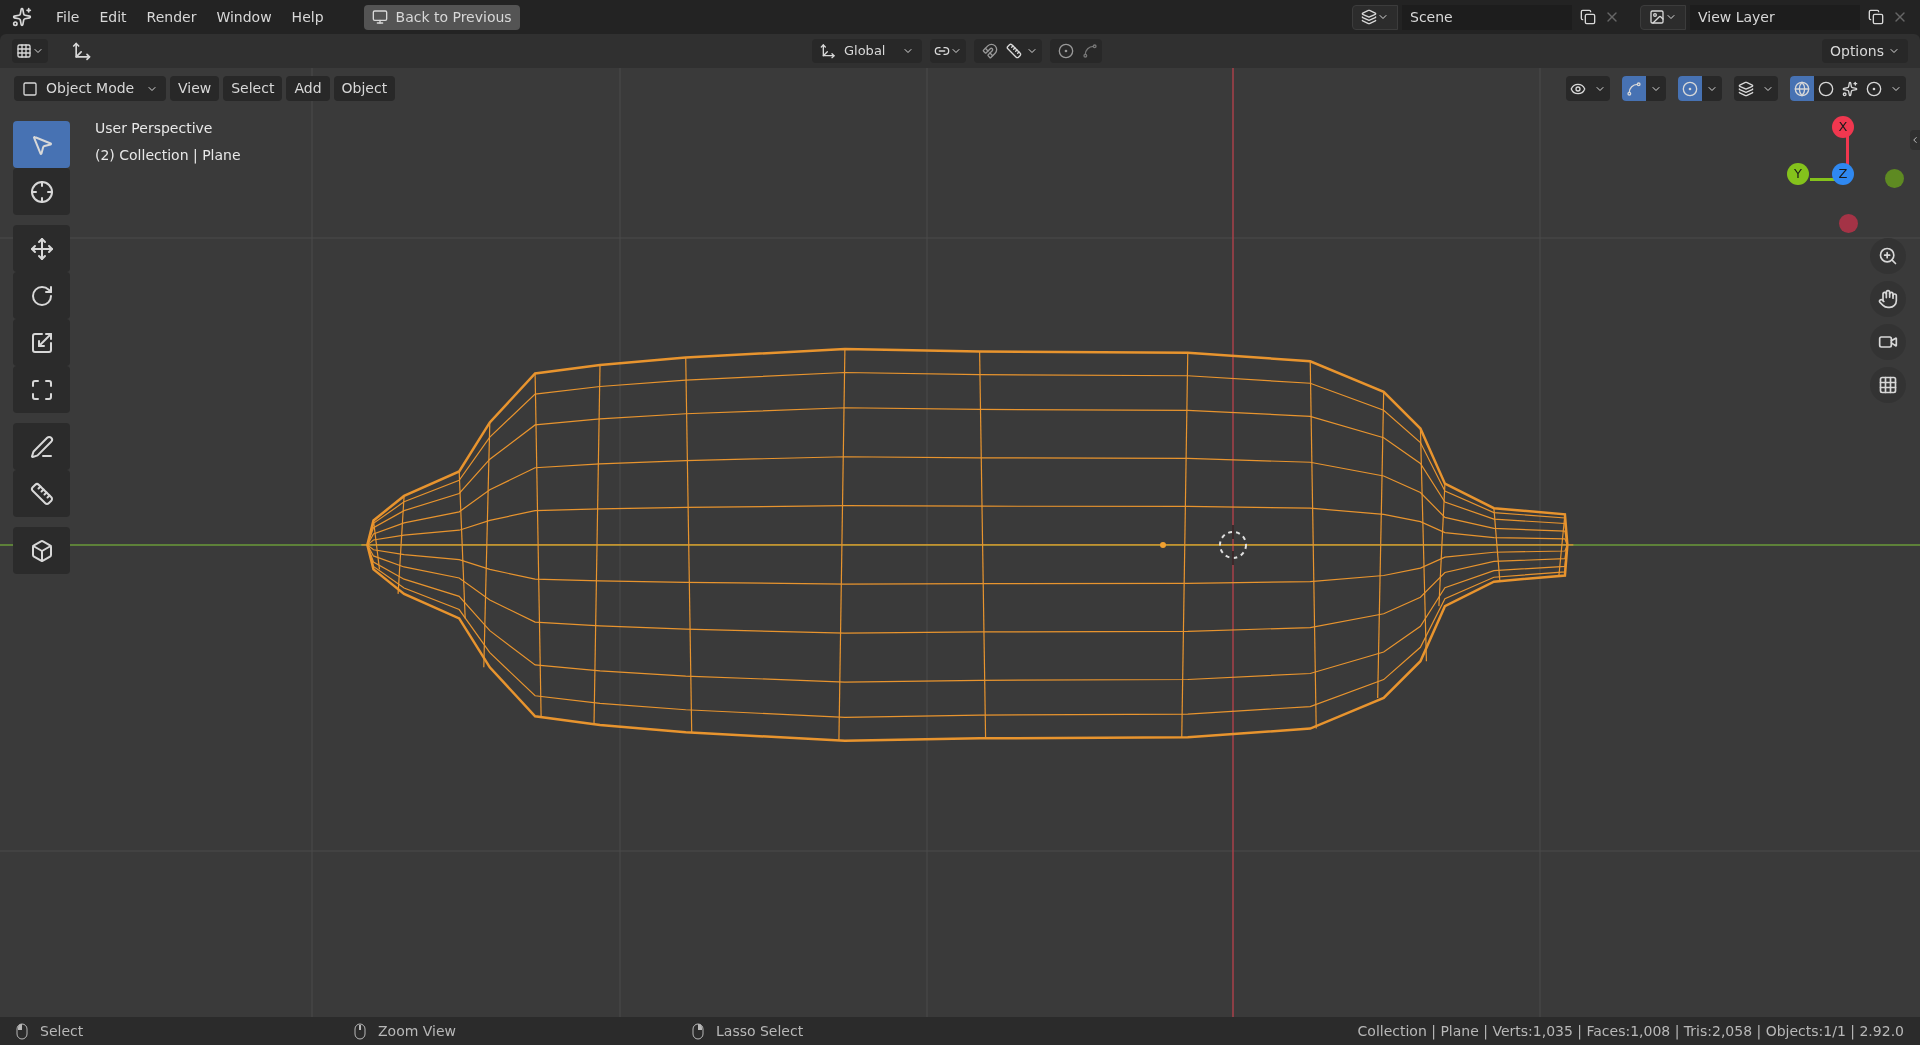 The height and width of the screenshot is (1045, 1920). I want to click on annotate-tool-button, so click(41, 446).